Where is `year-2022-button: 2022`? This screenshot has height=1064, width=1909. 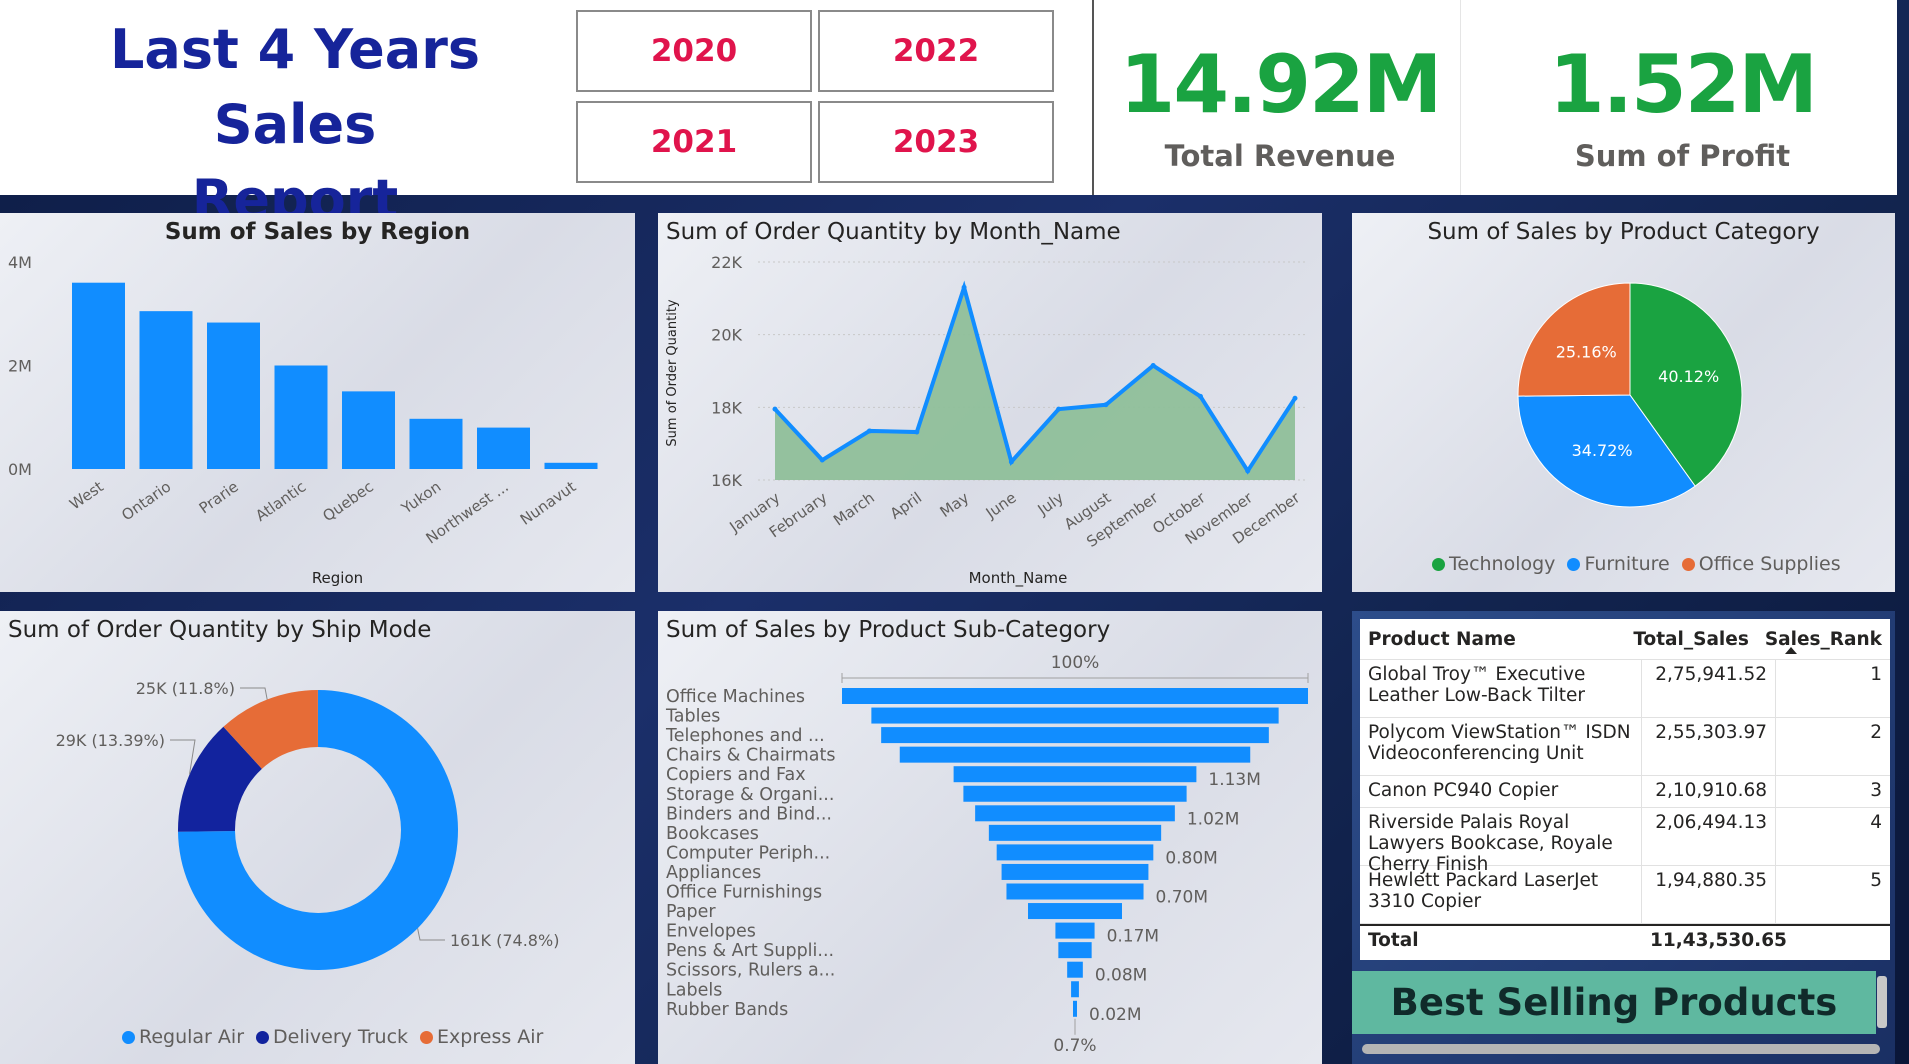 year-2022-button: 2022 is located at coordinates (936, 51).